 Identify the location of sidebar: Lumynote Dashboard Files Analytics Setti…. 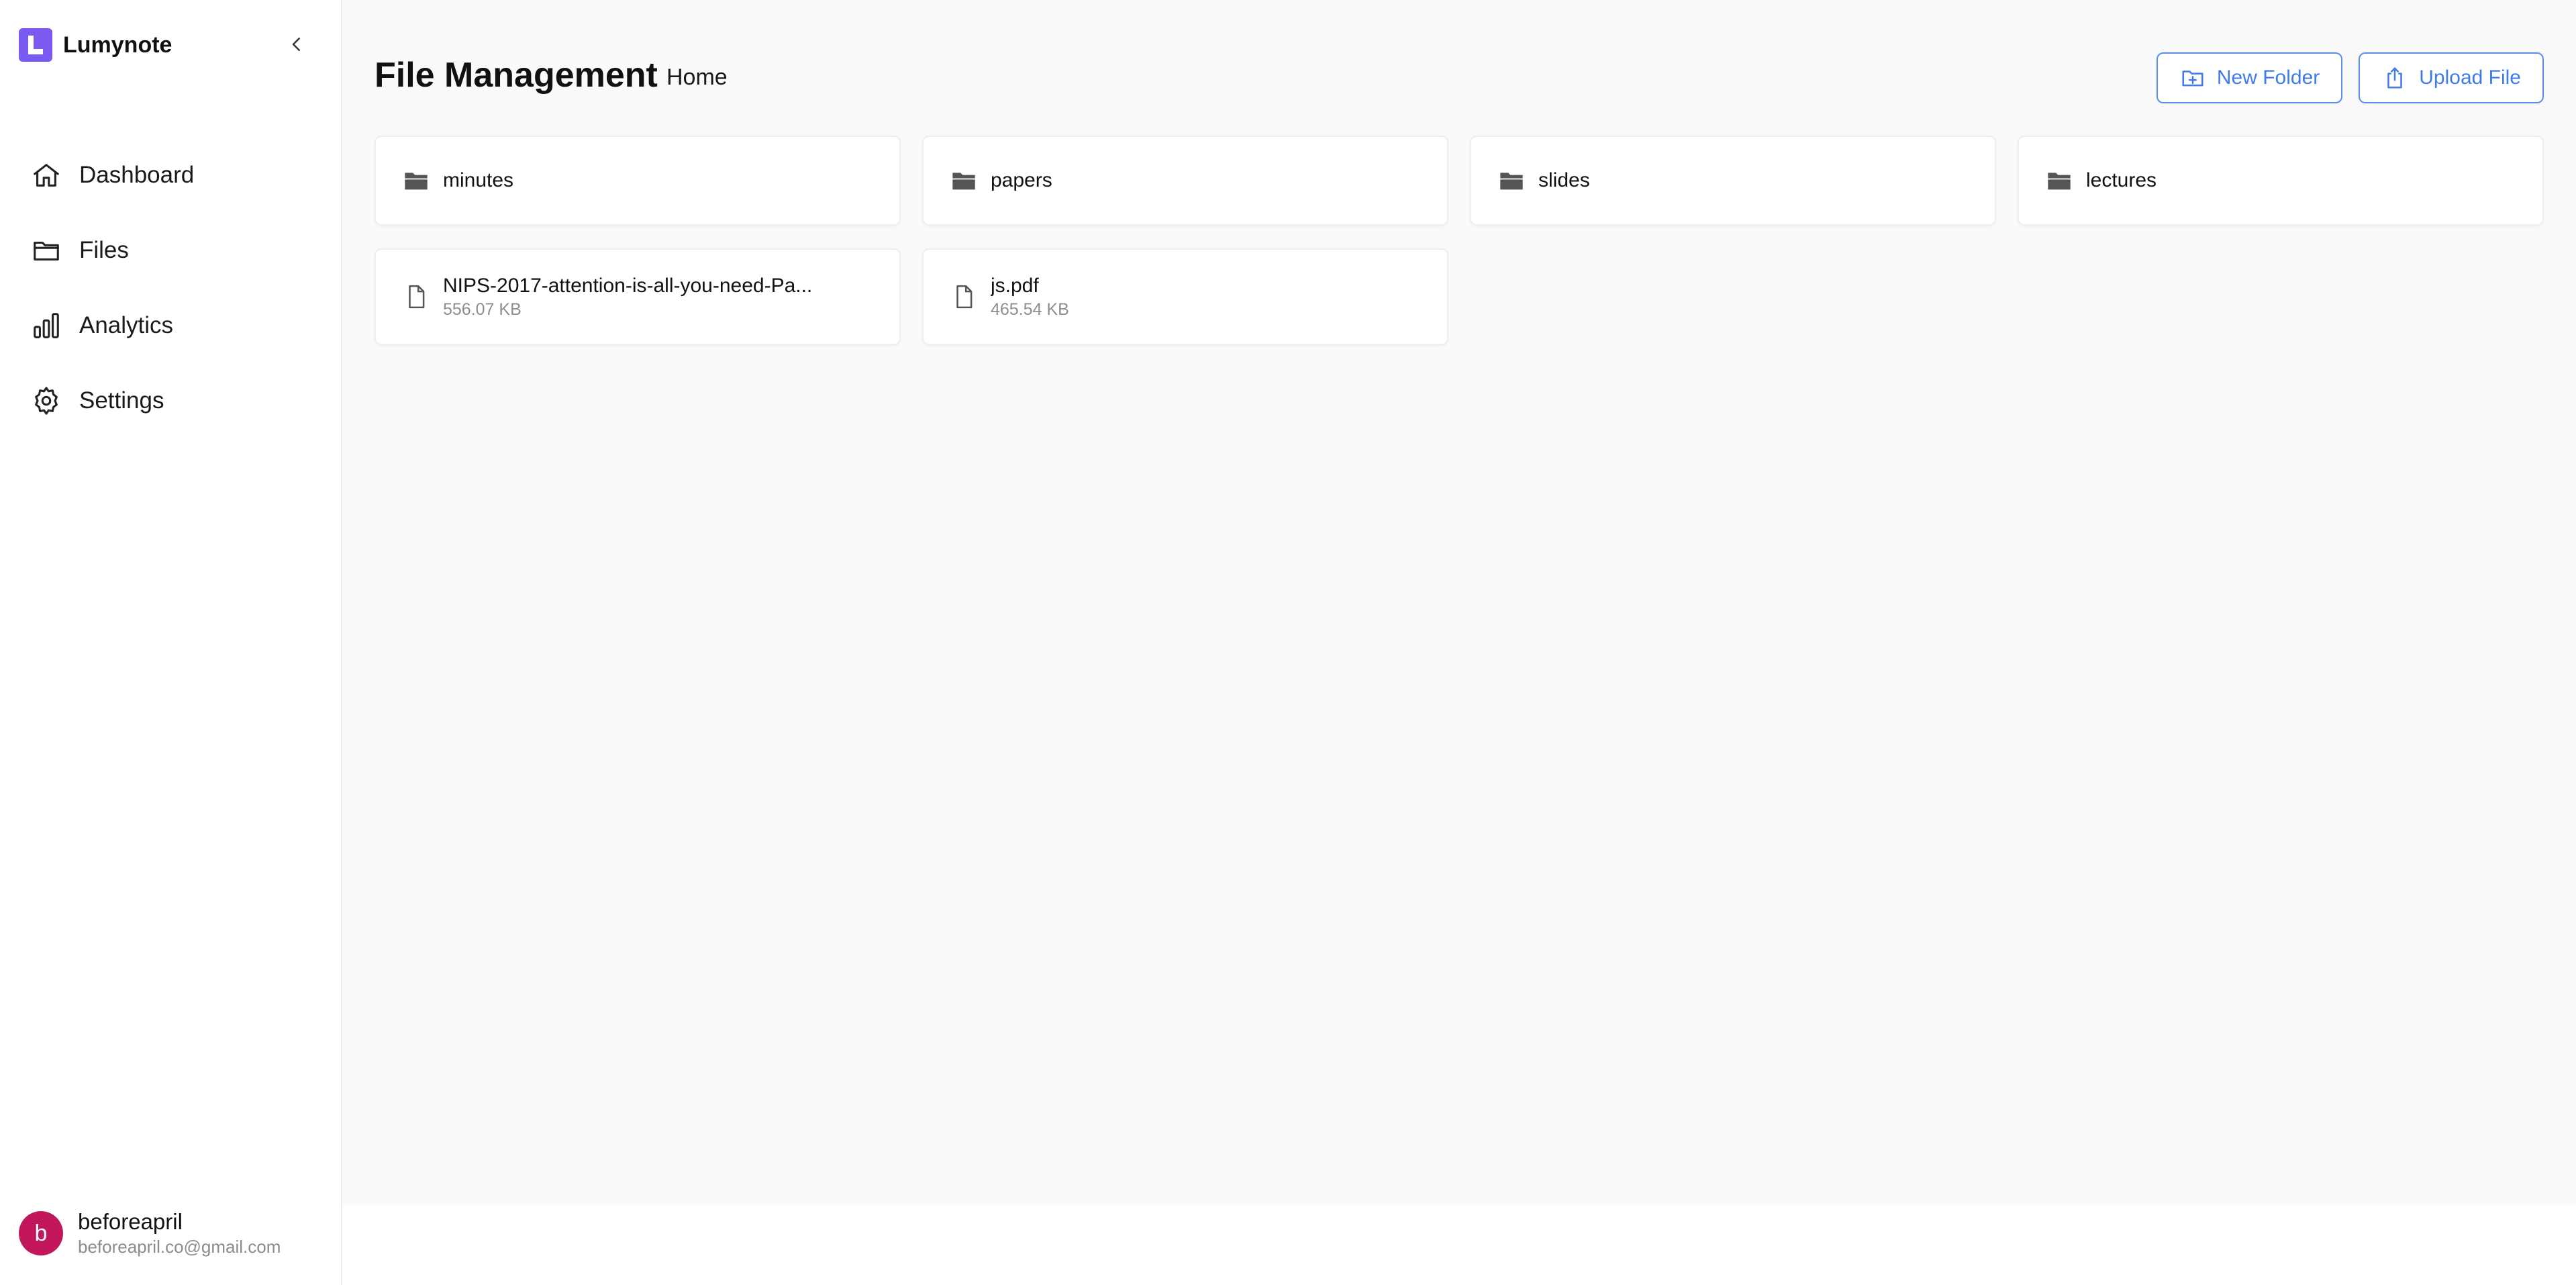
(171, 642).